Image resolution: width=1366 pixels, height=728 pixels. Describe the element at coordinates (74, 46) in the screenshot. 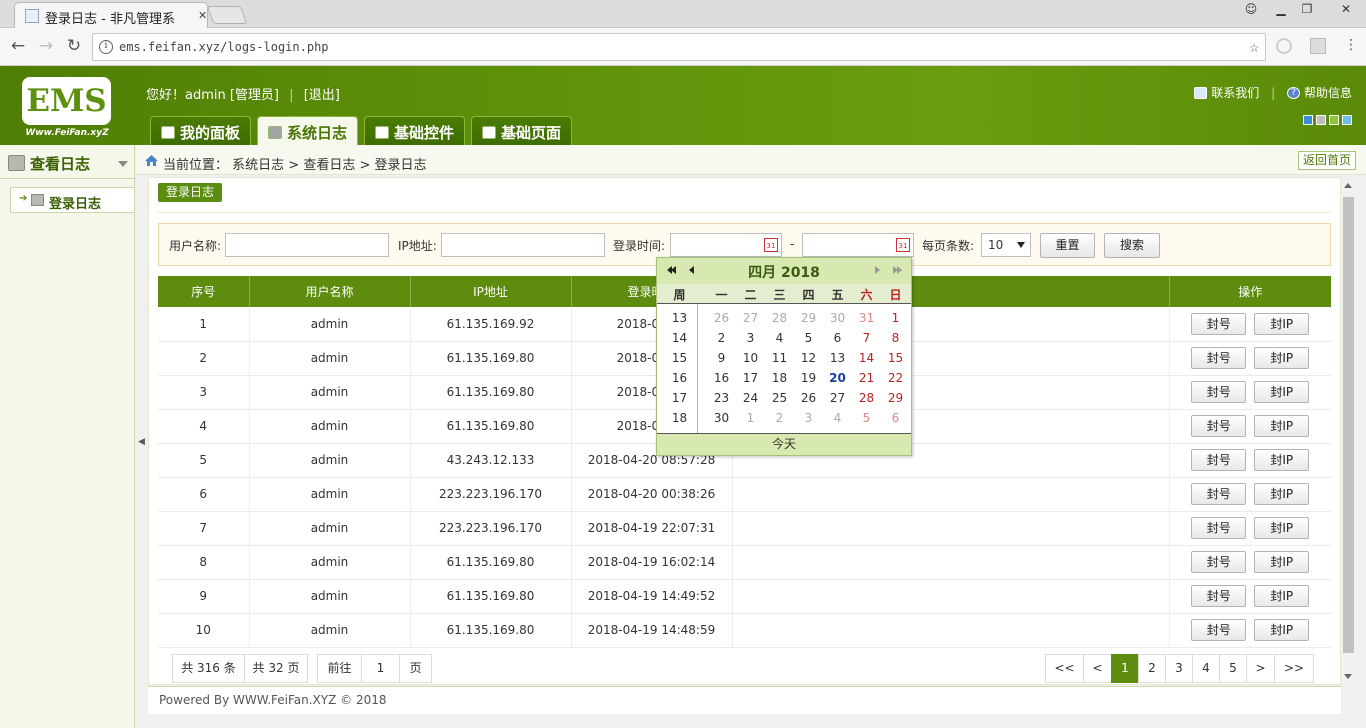

I see `reload-icon: ↻` at that location.